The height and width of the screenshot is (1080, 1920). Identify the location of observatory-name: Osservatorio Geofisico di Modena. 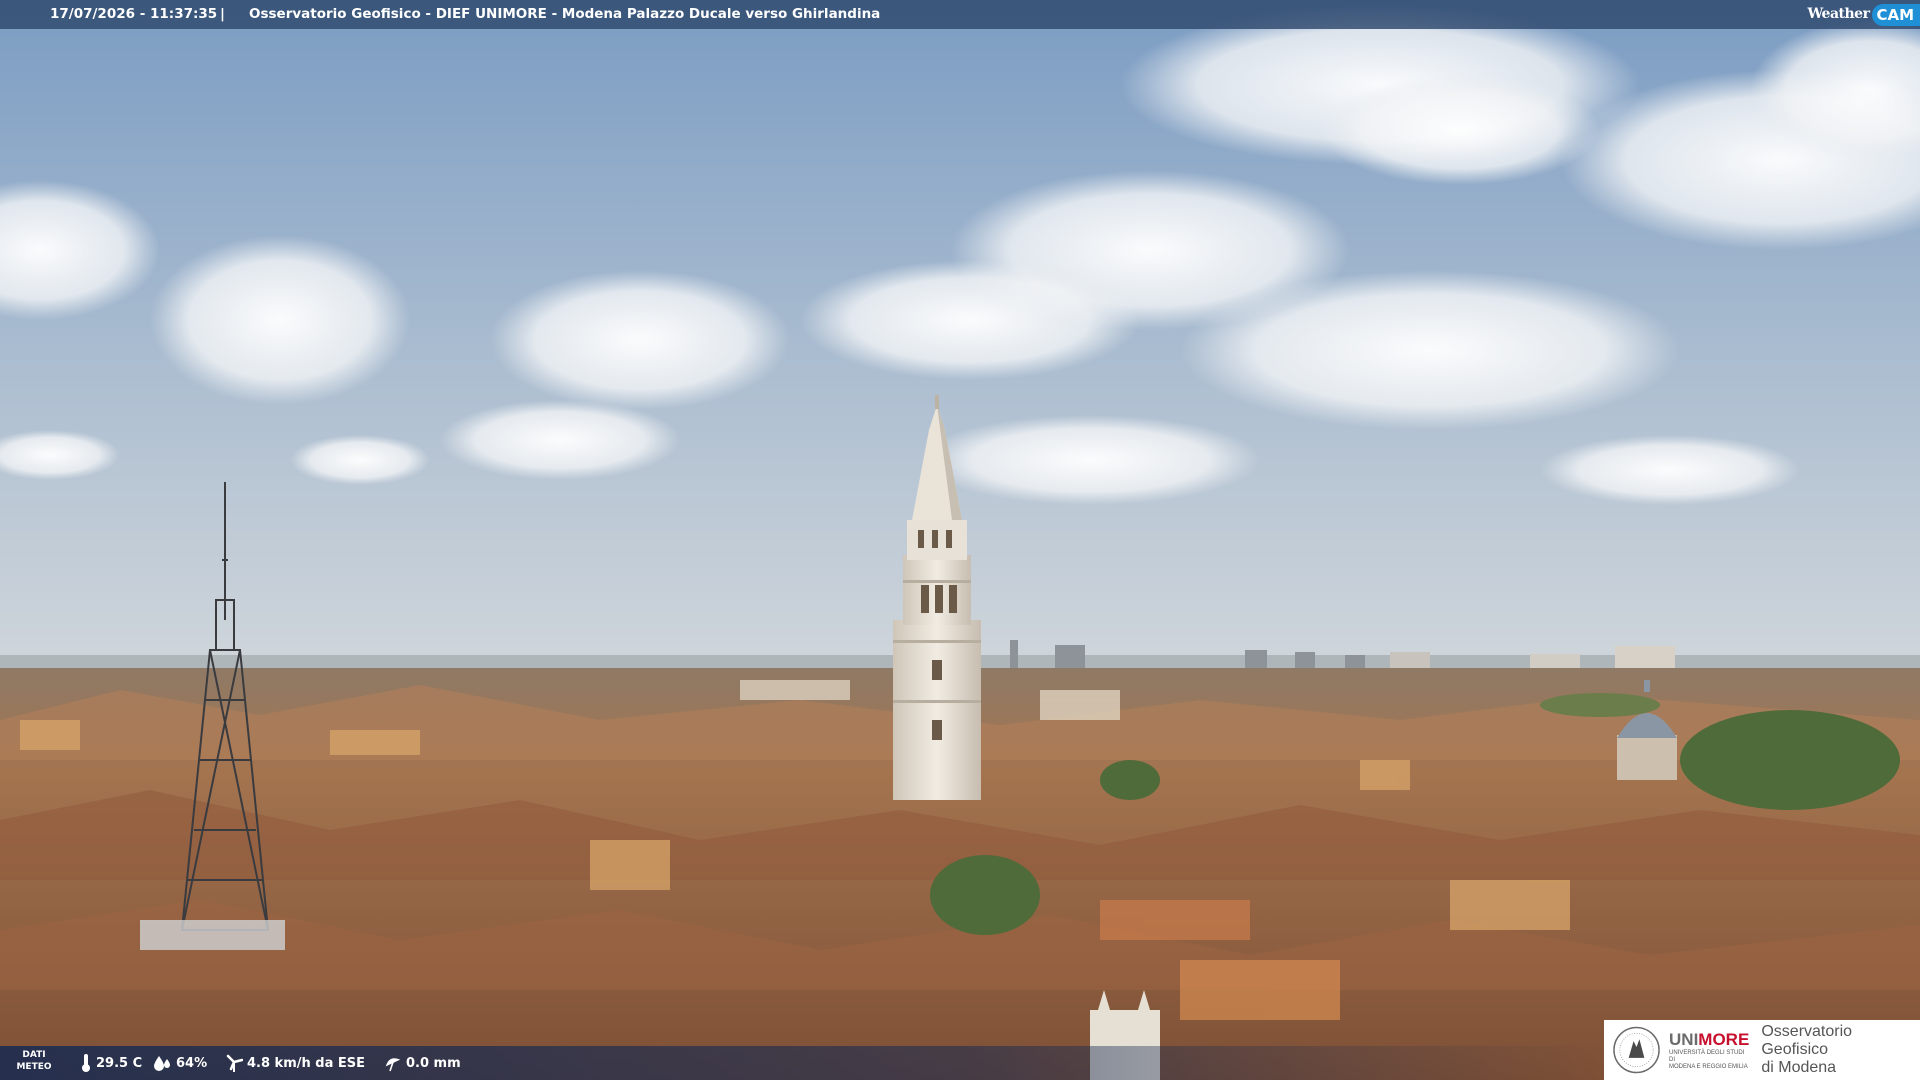
(1807, 1049).